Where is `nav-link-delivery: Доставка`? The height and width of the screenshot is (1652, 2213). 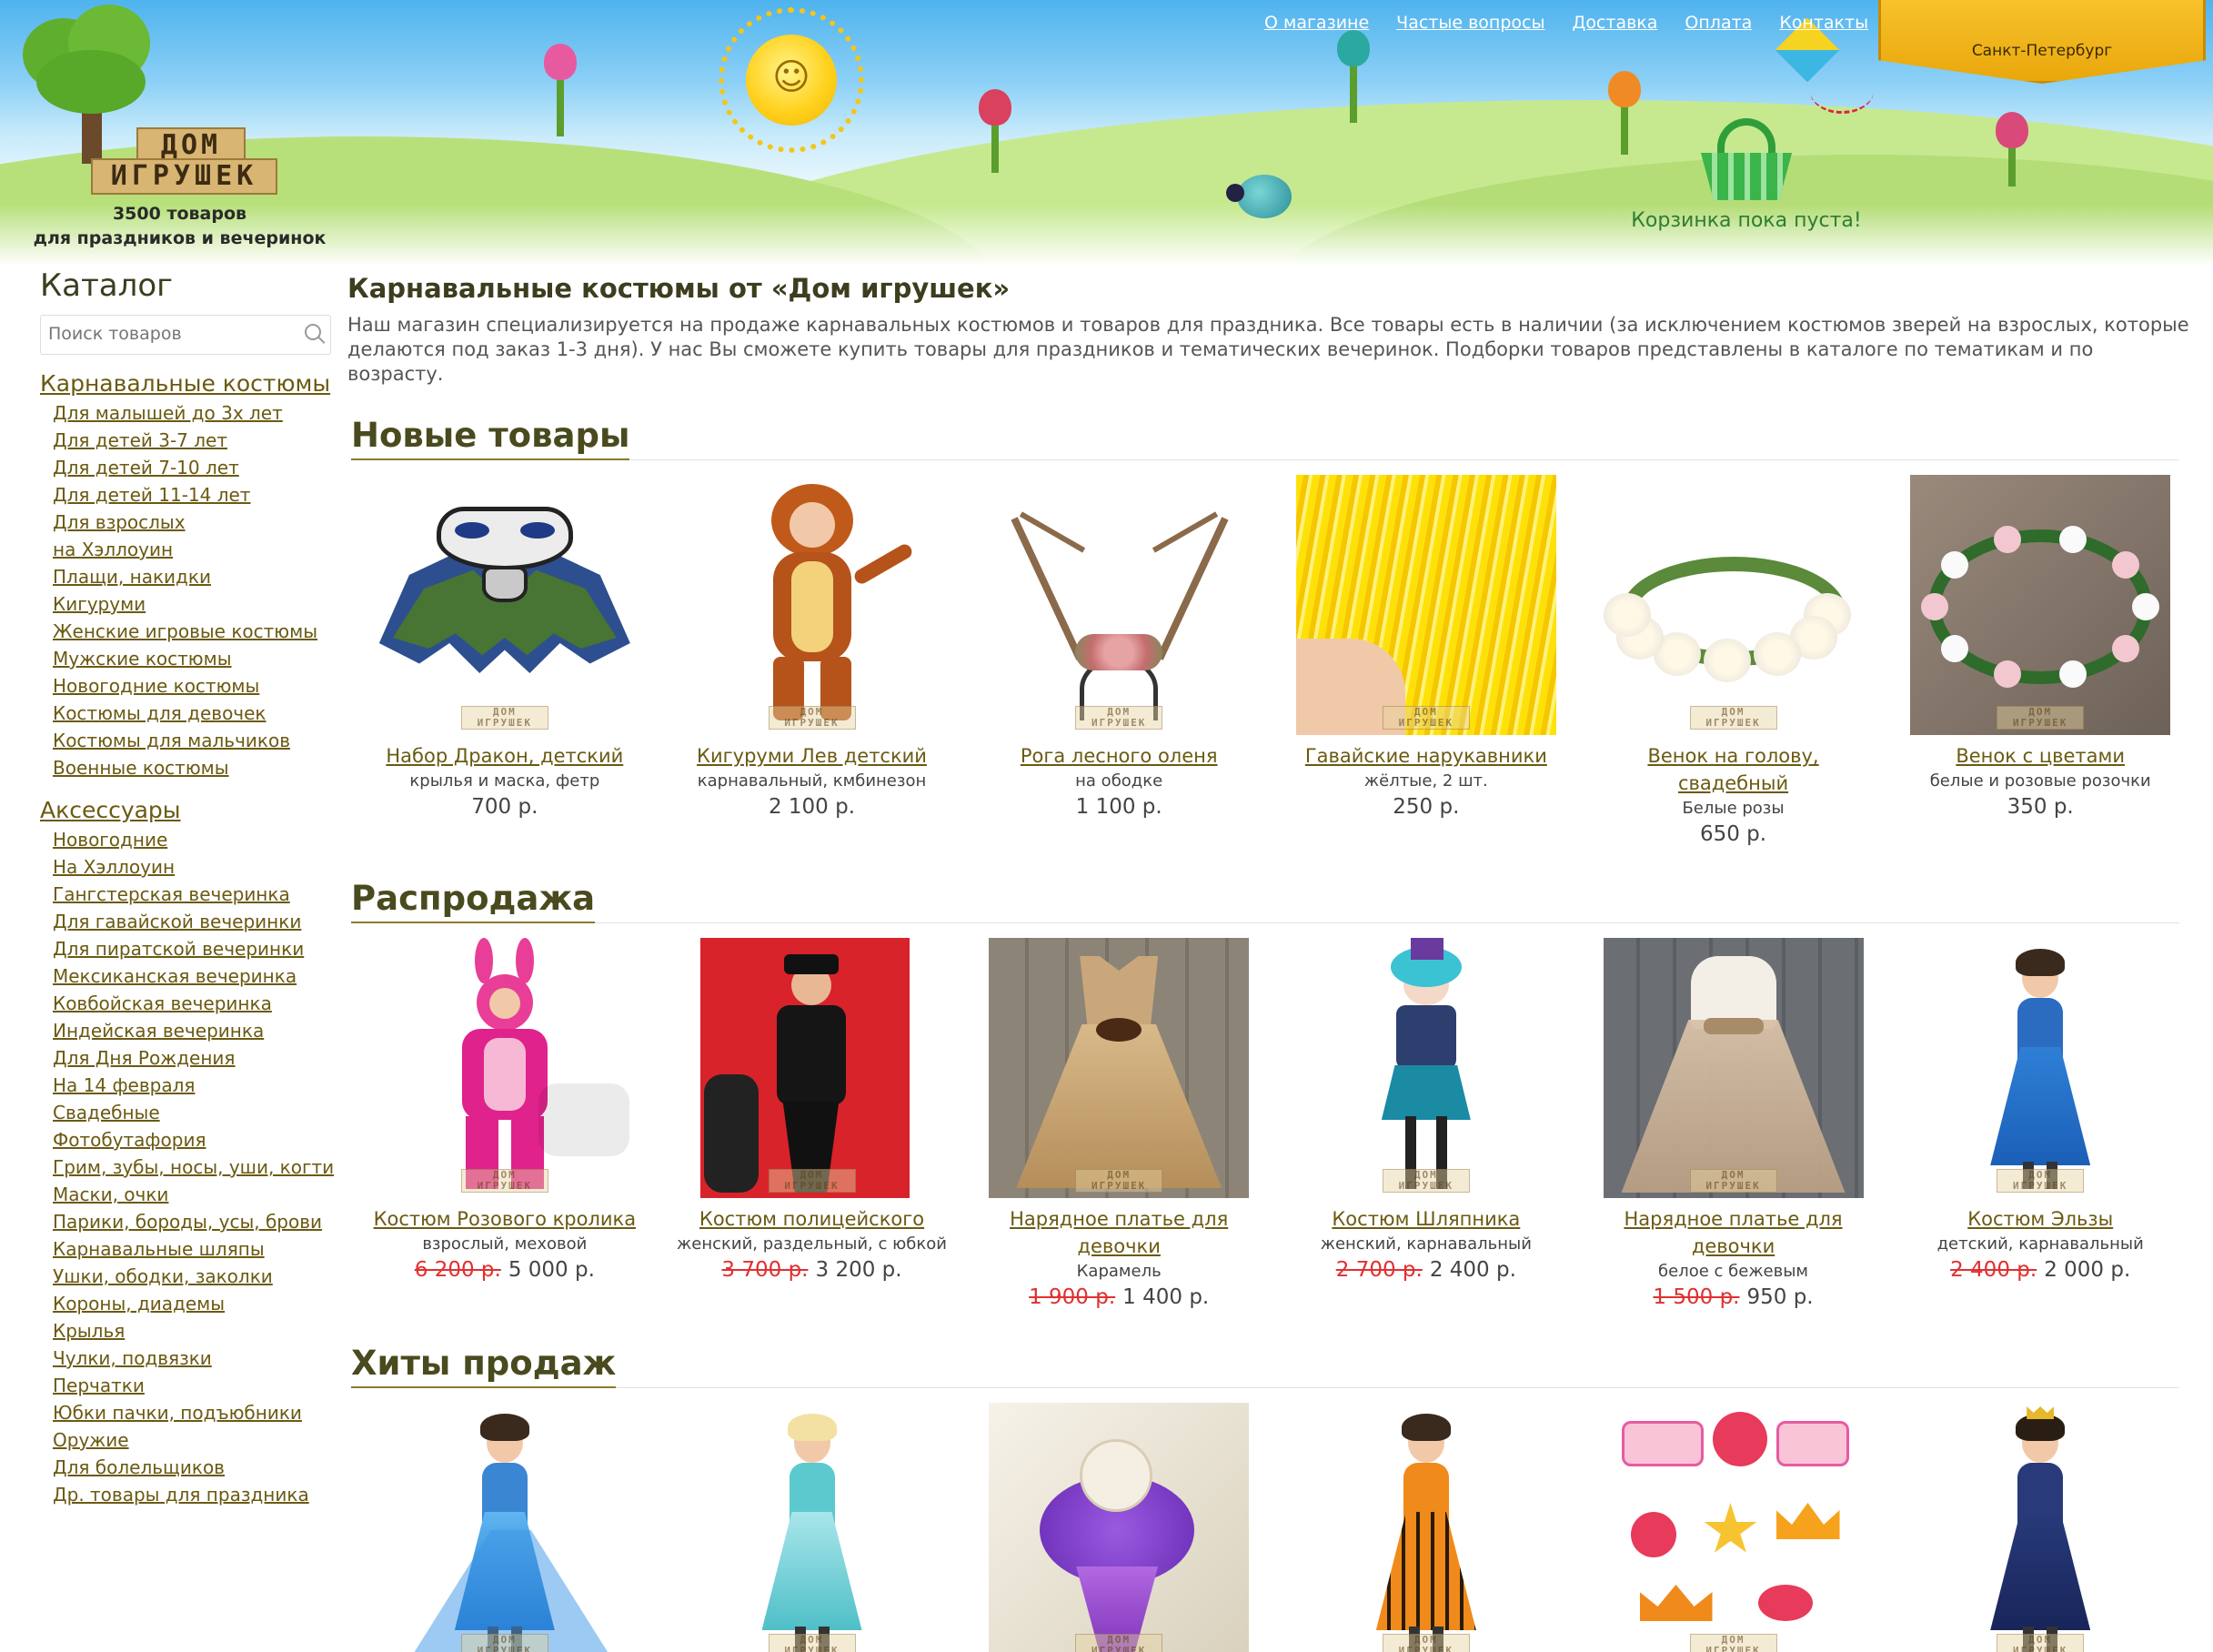
nav-link-delivery: Доставка is located at coordinates (1615, 23).